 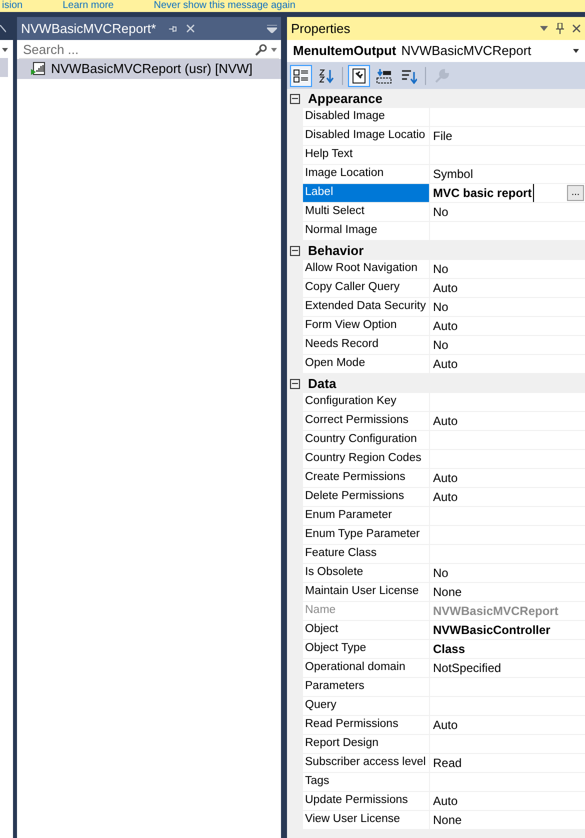 I want to click on property-value: Class, so click(x=449, y=649).